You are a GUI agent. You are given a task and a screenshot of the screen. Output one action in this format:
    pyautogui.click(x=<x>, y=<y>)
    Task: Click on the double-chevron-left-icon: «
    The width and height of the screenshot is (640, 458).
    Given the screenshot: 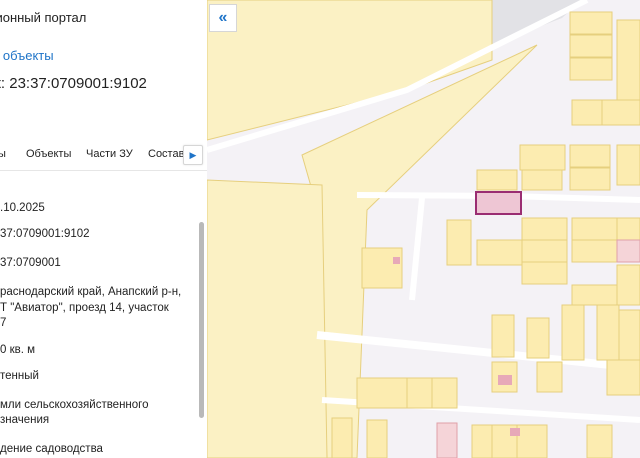 What is the action you would take?
    pyautogui.click(x=223, y=17)
    